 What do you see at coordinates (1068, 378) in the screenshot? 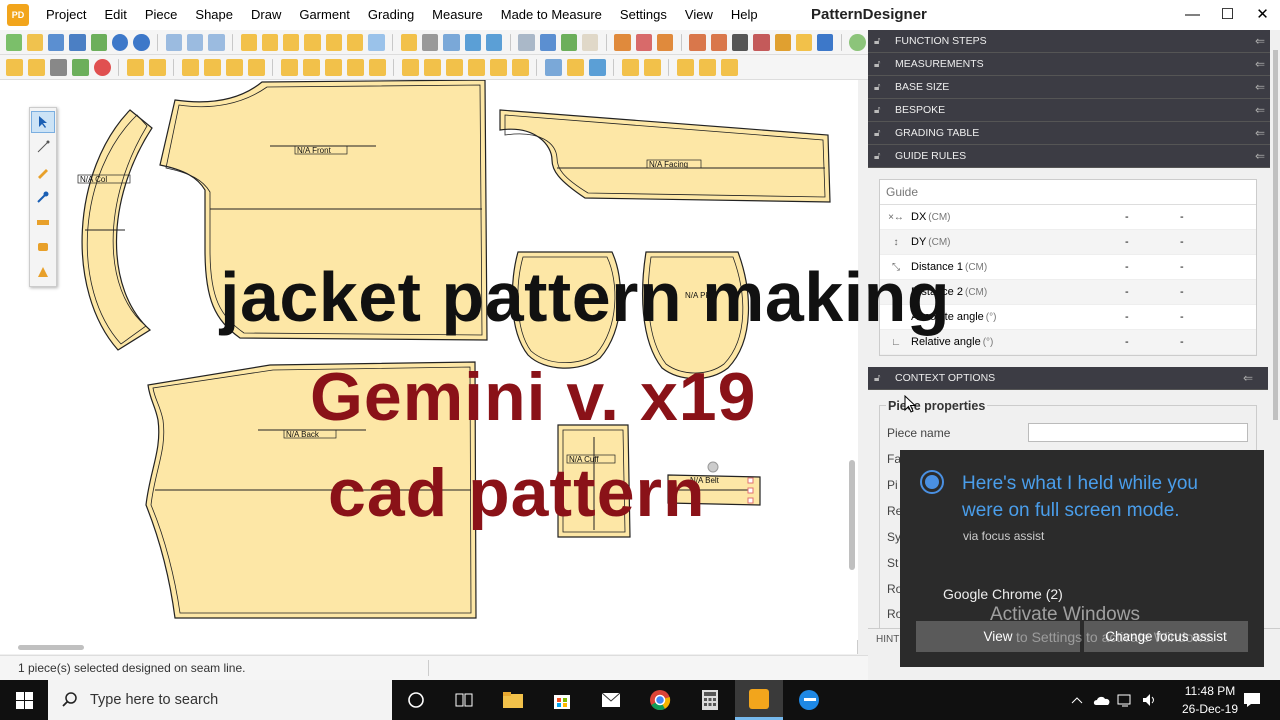
I see `section-context-options: 🔓︎ CONTEXT OPTIONS ⇐` at bounding box center [1068, 378].